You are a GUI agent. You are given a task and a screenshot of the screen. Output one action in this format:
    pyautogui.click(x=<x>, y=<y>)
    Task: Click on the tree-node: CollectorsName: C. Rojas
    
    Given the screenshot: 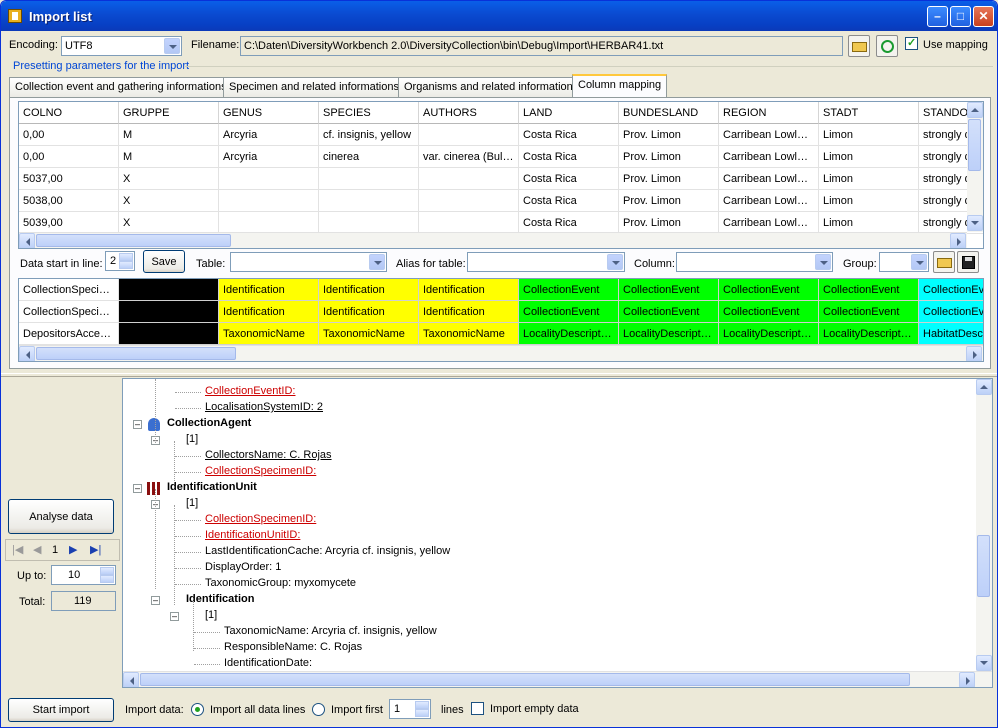 What is the action you would take?
    pyautogui.click(x=268, y=455)
    